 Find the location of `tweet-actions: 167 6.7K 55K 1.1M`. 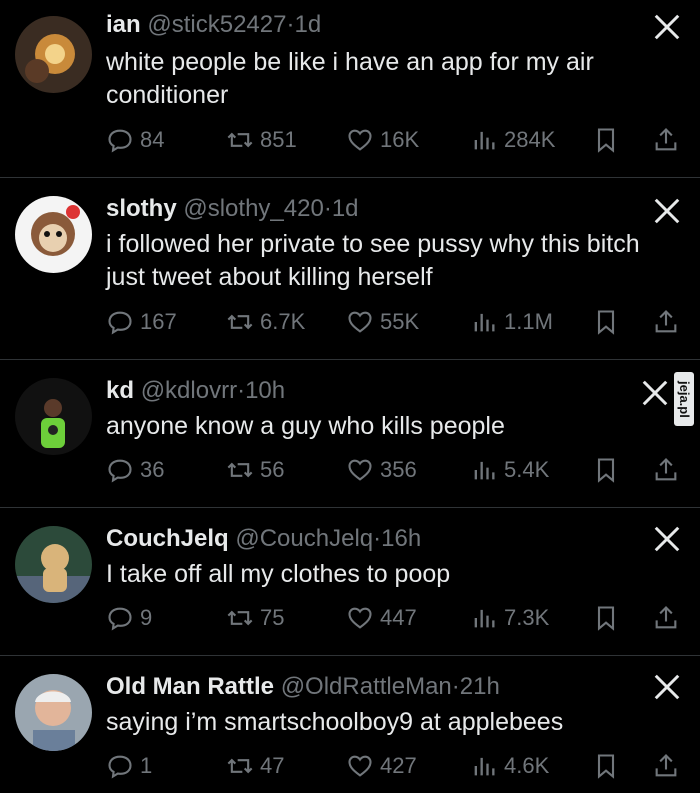

tweet-actions: 167 6.7K 55K 1.1M is located at coordinates (396, 322).